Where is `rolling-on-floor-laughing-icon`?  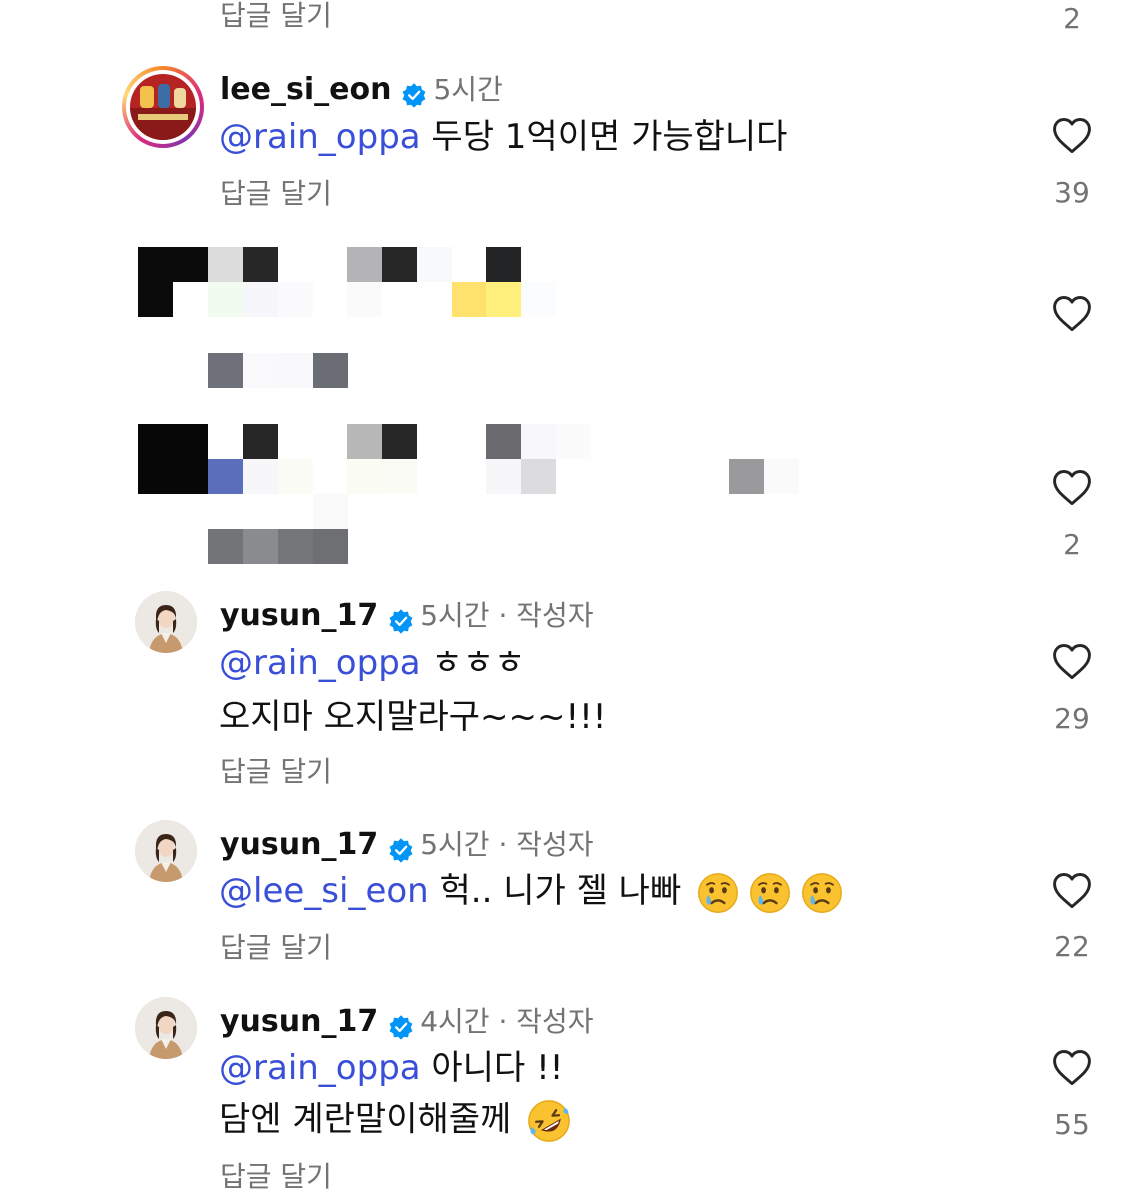
rolling-on-floor-laughing-icon is located at coordinates (549, 1121).